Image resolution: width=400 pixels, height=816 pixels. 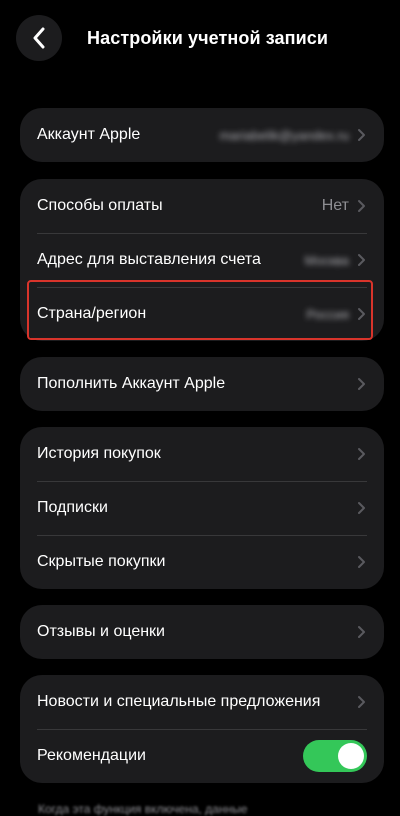 I want to click on billing-address-label: Адрес для выставления счета, so click(x=149, y=259).